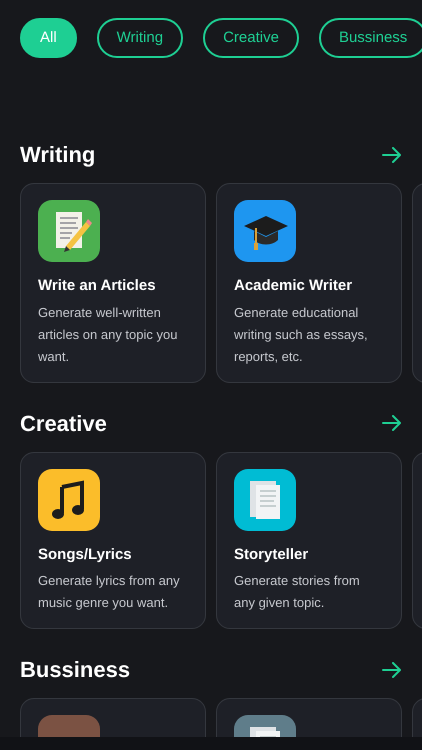  Describe the element at coordinates (301, 335) in the screenshot. I see `card-description: Generate educational writing such as essays, reports, etc.` at that location.